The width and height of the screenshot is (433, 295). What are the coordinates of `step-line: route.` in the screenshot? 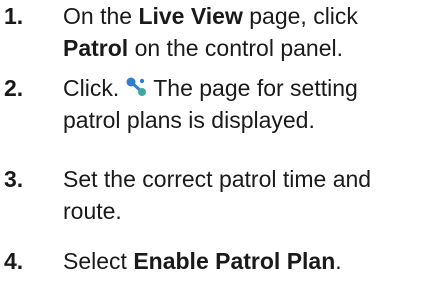 It's located at (92, 211).